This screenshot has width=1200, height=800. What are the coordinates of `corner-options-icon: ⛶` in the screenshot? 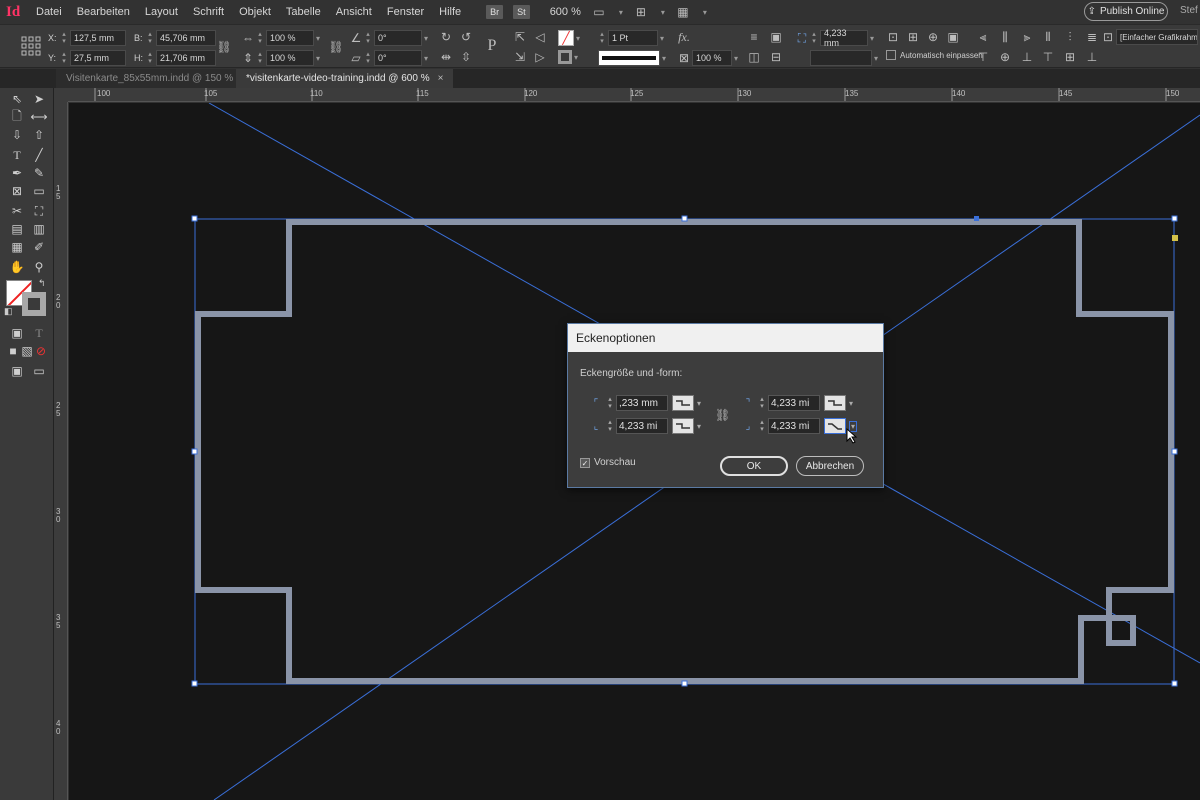 It's located at (802, 38).